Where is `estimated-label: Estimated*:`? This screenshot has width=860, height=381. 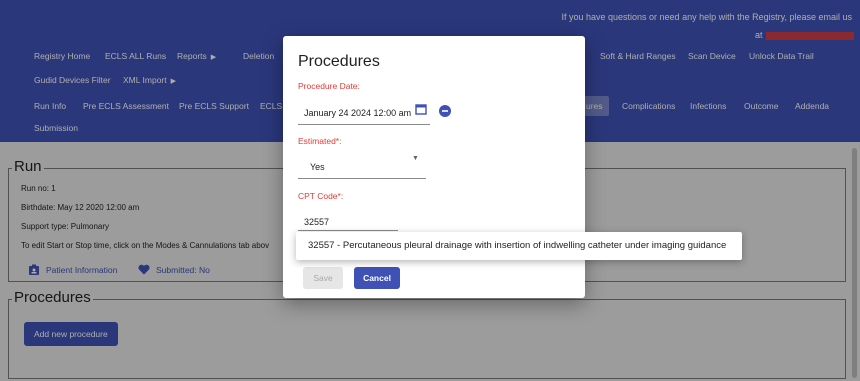 estimated-label: Estimated*: is located at coordinates (320, 141).